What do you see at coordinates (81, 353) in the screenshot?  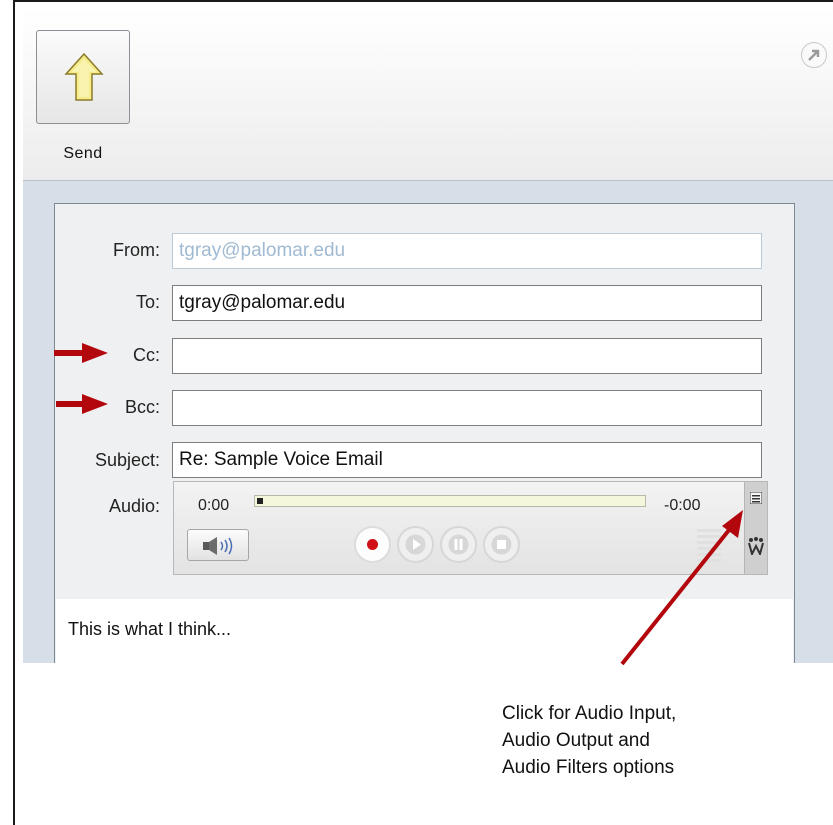 I see `cc-pointer-arrow` at bounding box center [81, 353].